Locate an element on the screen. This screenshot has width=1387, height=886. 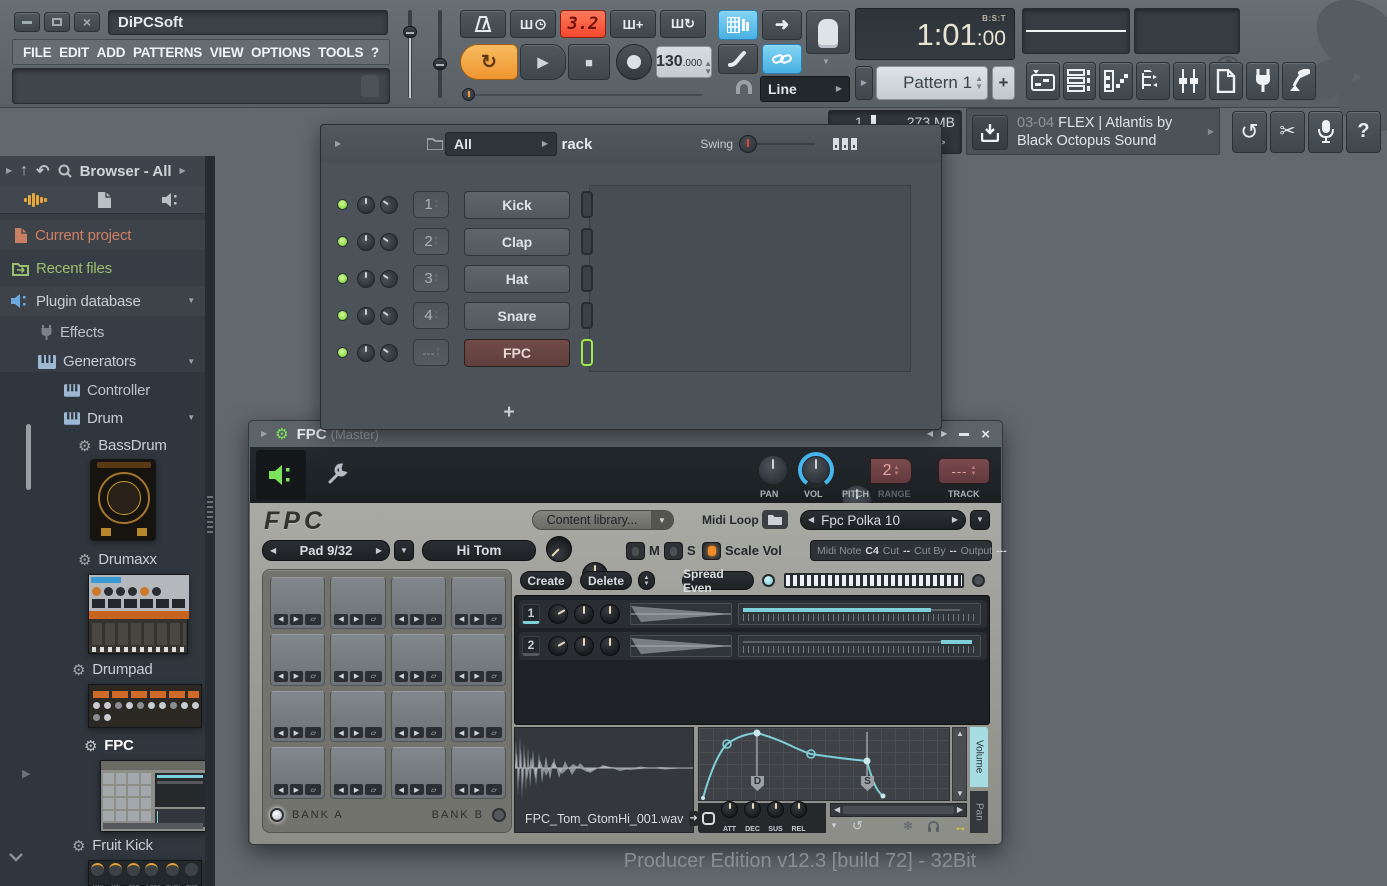
preset-selector: ◀ Fpc Polka 10 ▶ is located at coordinates (883, 520).